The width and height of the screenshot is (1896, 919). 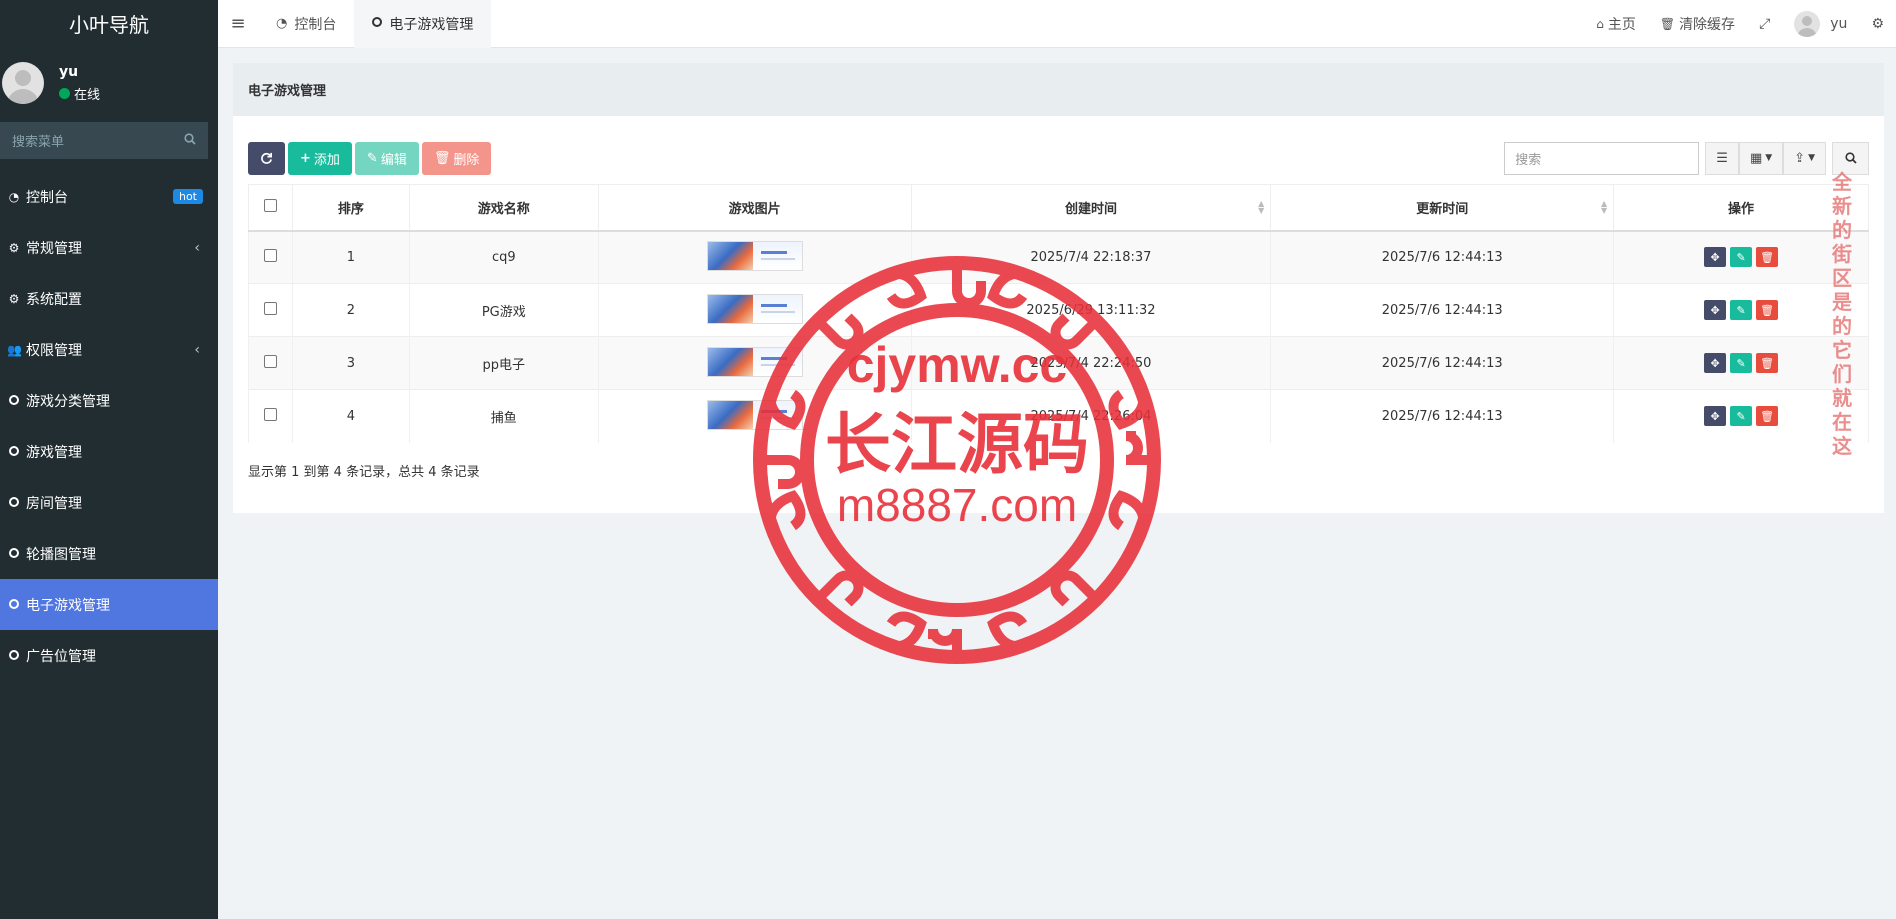 I want to click on cell-name: pp电子, so click(x=503, y=363).